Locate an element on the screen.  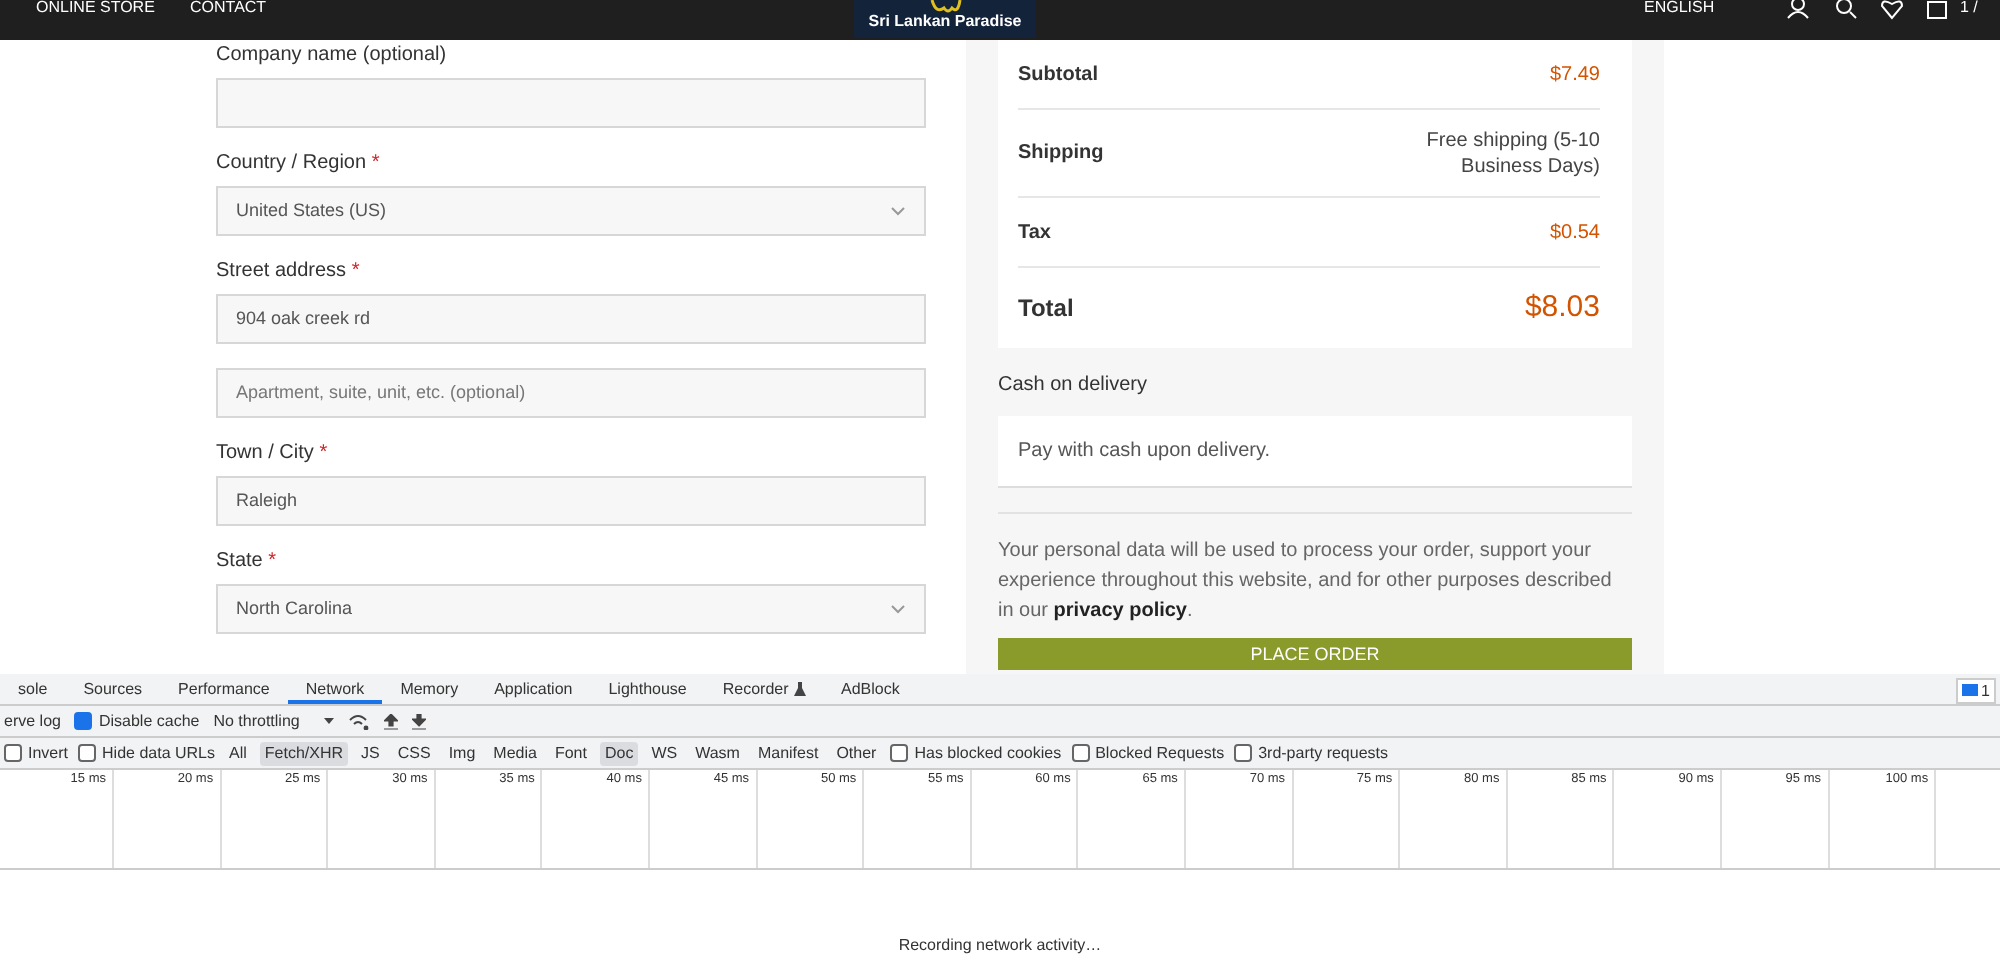
upload-icon is located at coordinates (390, 721).